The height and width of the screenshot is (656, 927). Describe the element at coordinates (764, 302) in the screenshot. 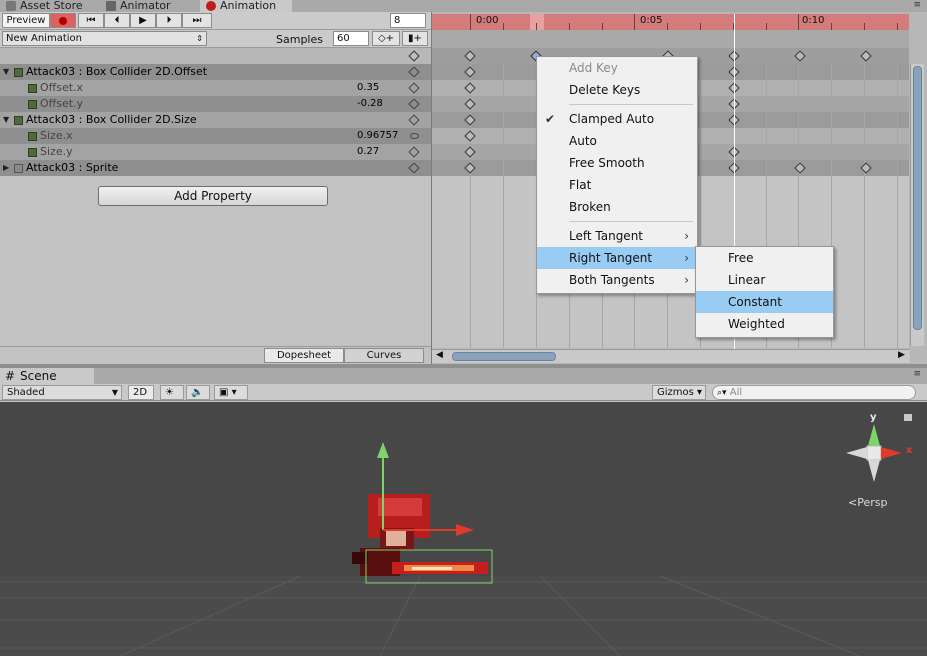

I see `submenu-item-constant: Constant` at that location.